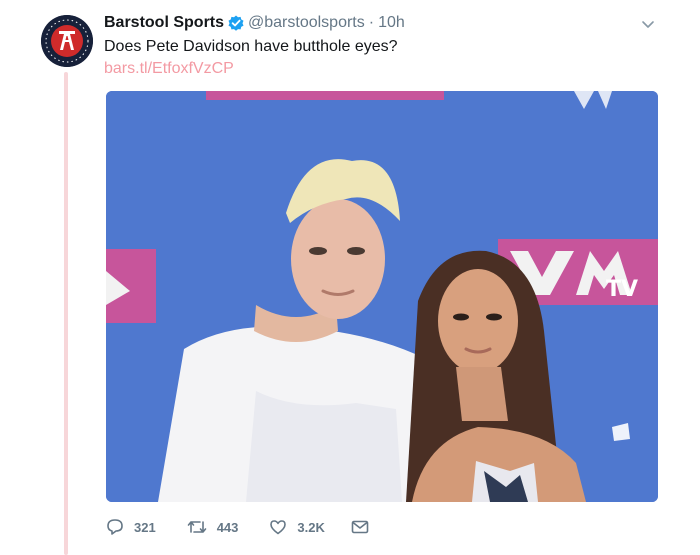  What do you see at coordinates (169, 69) in the screenshot?
I see `tweet-link: bars.tl/EtfoxfVzCP` at bounding box center [169, 69].